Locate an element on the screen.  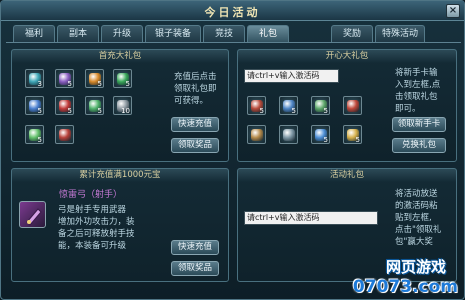
first-charge-header: 首充大礼包 is located at coordinates (120, 56).